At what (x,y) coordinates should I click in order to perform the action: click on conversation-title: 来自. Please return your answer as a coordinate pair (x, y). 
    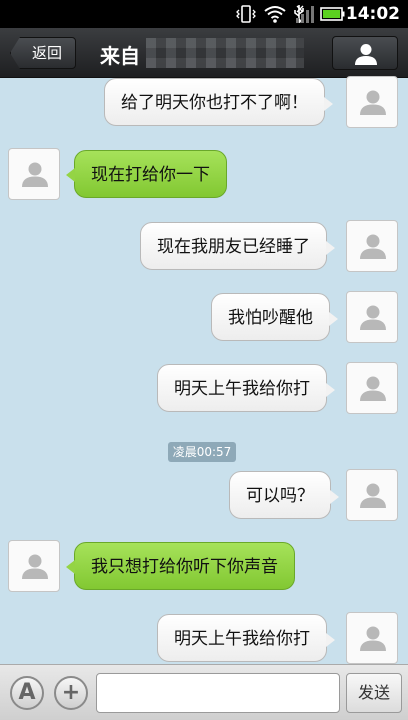
    Looking at the image, I should click on (120, 56).